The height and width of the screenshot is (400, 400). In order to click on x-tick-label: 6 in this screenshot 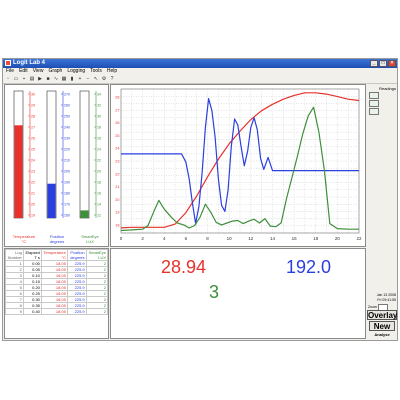, I will do `click(186, 238)`.